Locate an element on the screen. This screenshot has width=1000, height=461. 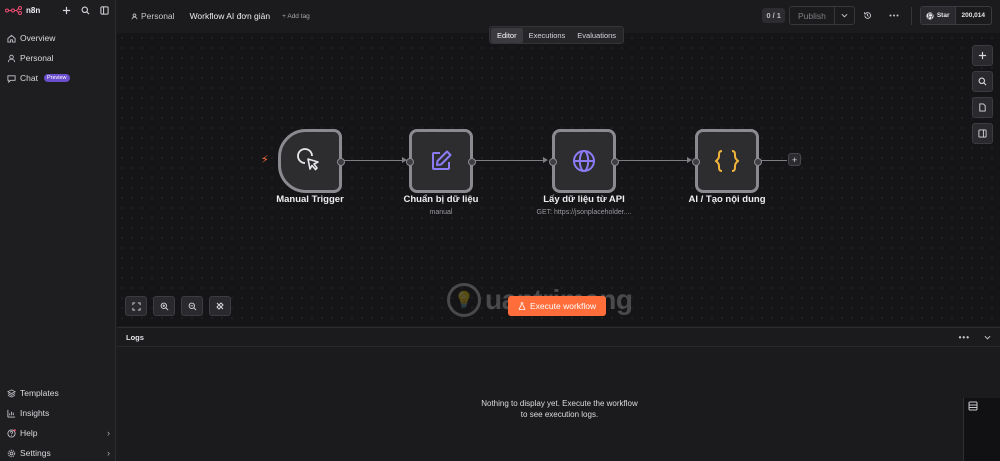
sidebar-item-settings: Settings › is located at coordinates (58, 452).